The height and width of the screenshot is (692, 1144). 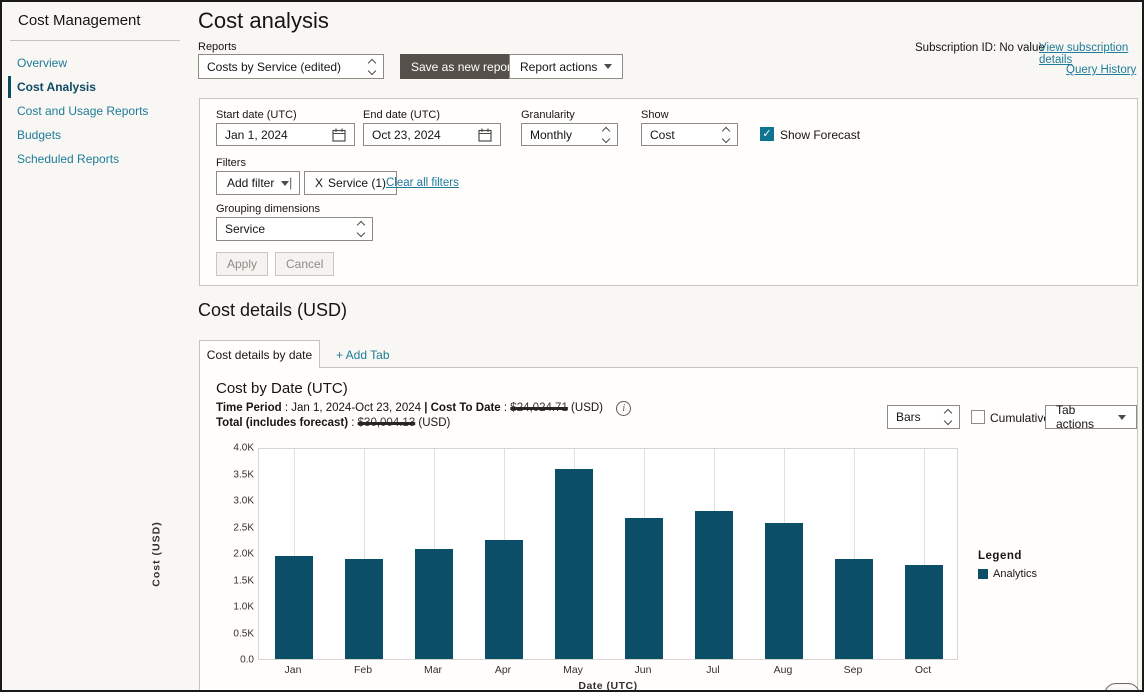 What do you see at coordinates (37, 63) in the screenshot?
I see `sidebar-item-overview: Overview` at bounding box center [37, 63].